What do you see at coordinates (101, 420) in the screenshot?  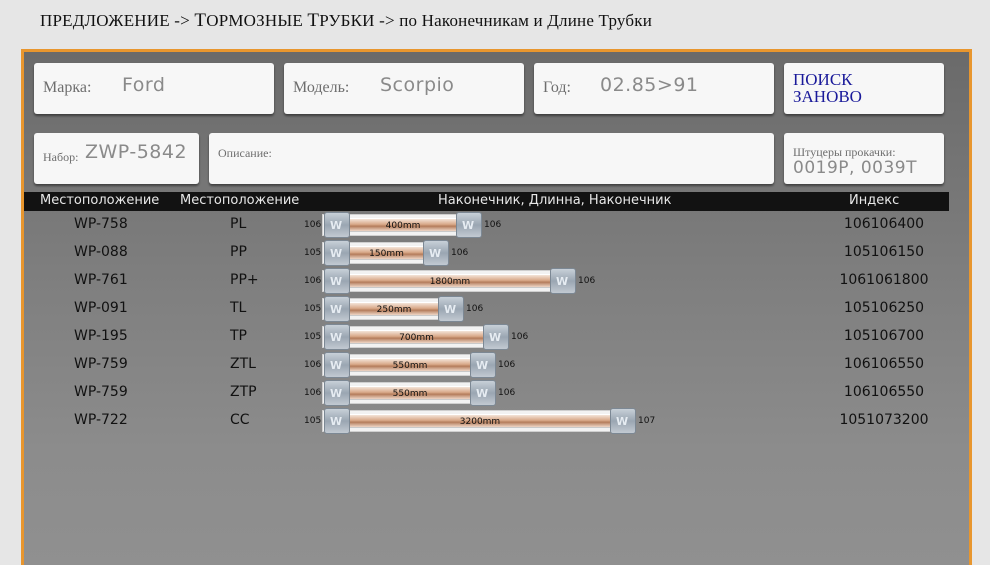 I see `row-location-code: WP-722` at bounding box center [101, 420].